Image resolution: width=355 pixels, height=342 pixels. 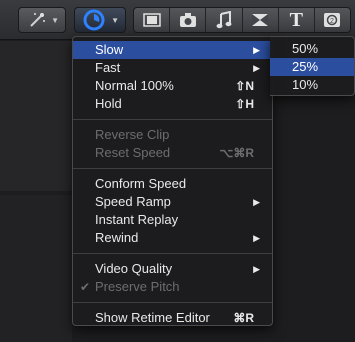 I want to click on retime-icon, so click(x=94, y=20).